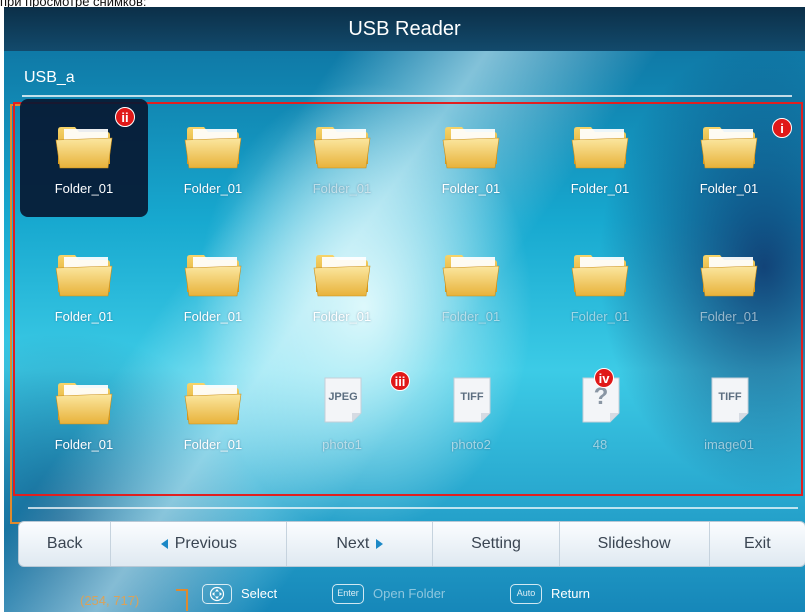  Describe the element at coordinates (782, 128) in the screenshot. I see `callout-badge-i: i` at that location.